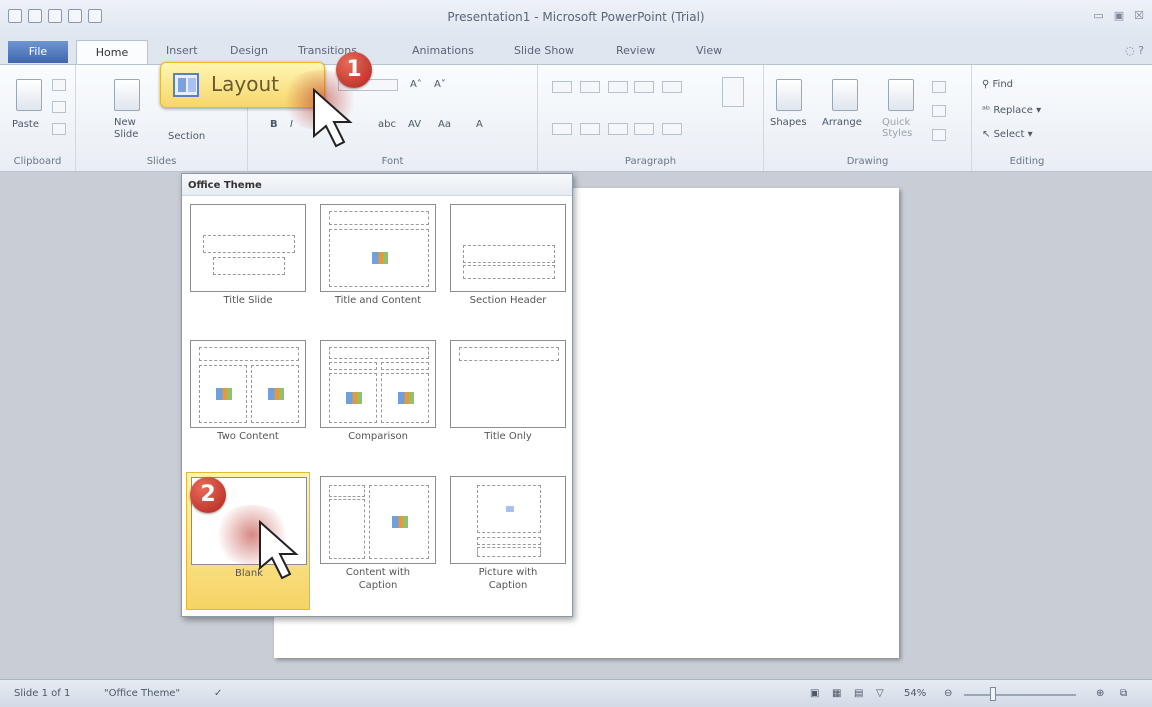 The height and width of the screenshot is (707, 1152). Describe the element at coordinates (644, 129) in the screenshot. I see `justify-icon` at that location.